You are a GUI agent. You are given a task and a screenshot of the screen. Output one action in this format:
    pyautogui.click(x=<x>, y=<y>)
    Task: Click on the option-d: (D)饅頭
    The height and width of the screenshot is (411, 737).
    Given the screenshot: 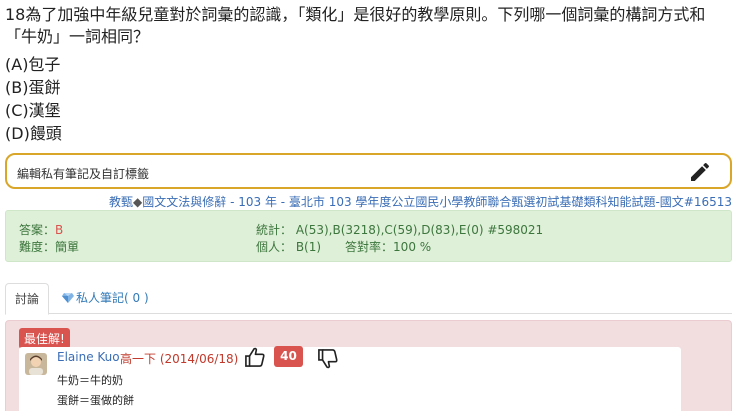 What is the action you would take?
    pyautogui.click(x=33, y=133)
    